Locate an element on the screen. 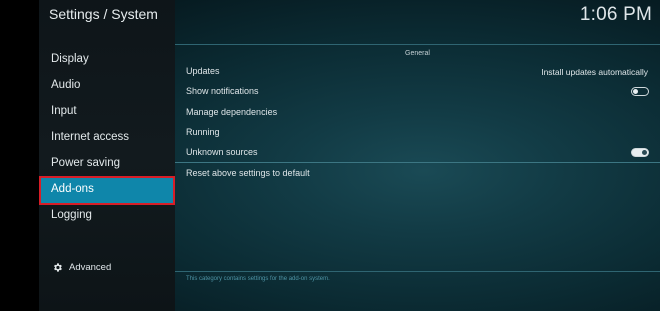  setting-updates-value: Install updates automatically is located at coordinates (594, 72).